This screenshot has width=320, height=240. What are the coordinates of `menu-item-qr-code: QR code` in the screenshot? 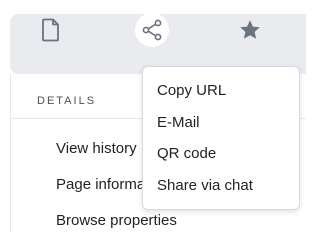 It's located at (186, 153).